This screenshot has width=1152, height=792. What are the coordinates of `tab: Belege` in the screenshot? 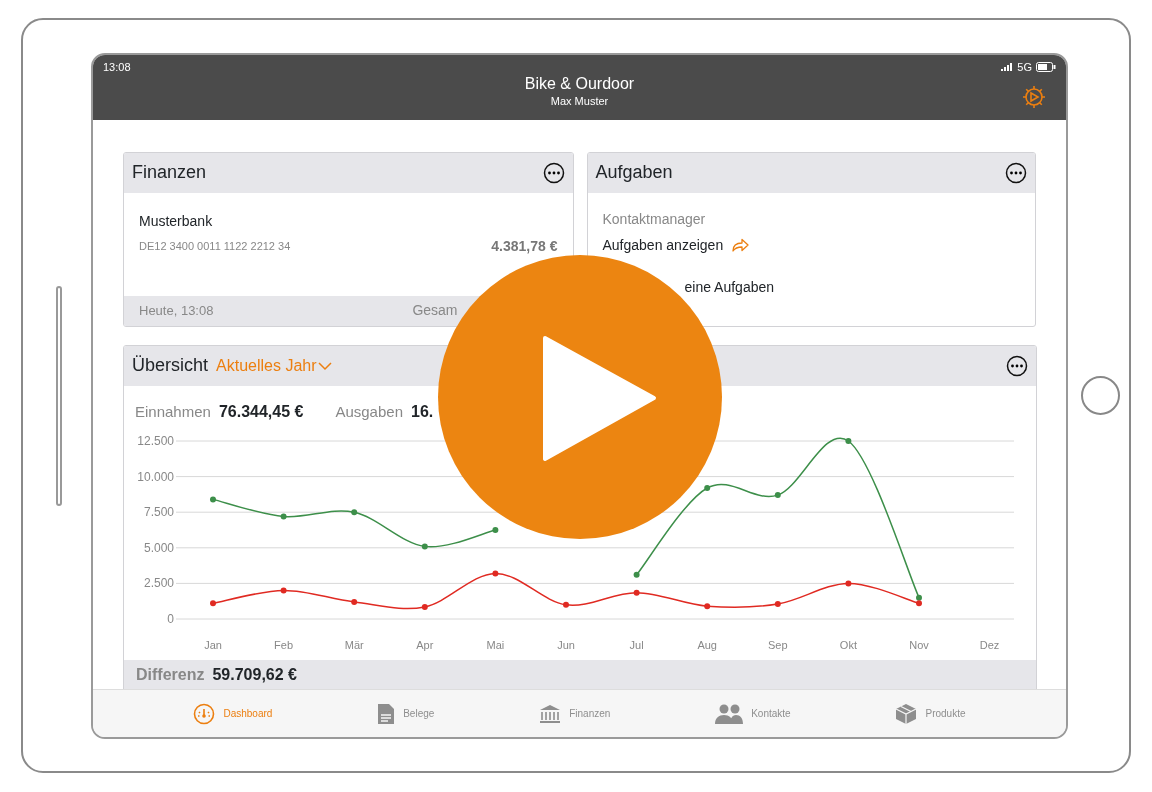 It's located at (406, 713).